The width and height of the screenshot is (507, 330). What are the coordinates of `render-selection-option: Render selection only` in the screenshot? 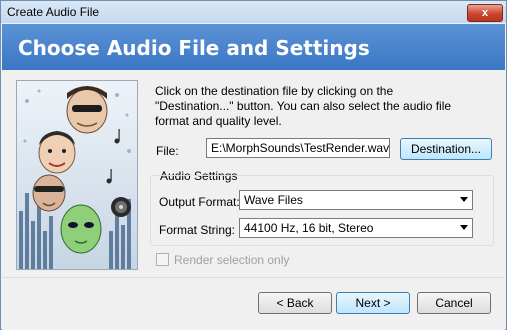 It's located at (222, 260).